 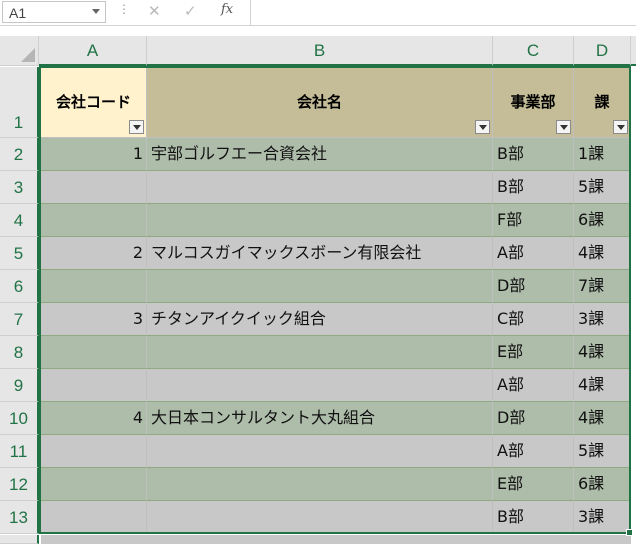 I want to click on name-box-value: A1, so click(x=18, y=13).